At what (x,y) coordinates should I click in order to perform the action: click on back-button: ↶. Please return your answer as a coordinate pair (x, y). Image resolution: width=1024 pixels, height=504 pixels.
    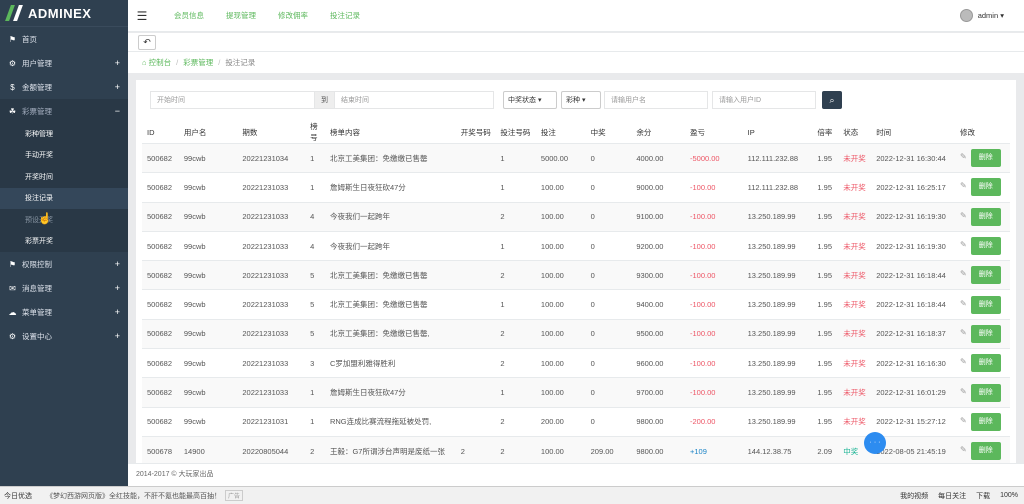
    Looking at the image, I should click on (147, 42).